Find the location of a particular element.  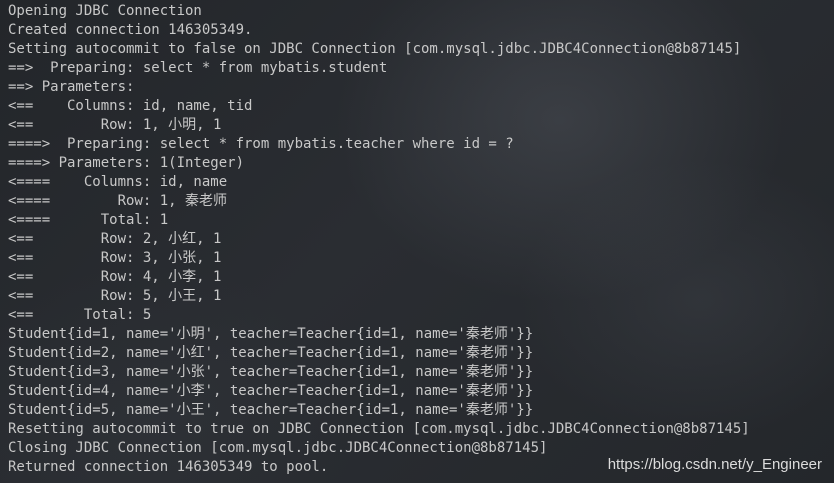

console-line: <==== Total: 1 is located at coordinates (88, 220).